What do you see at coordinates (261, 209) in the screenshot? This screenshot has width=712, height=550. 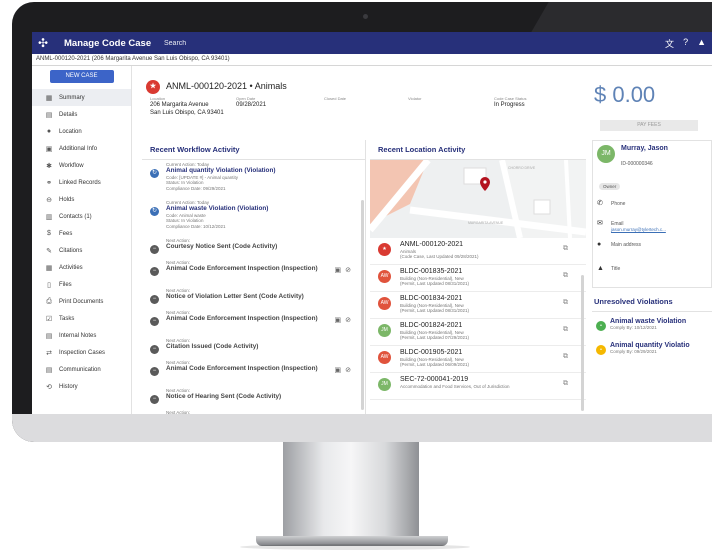 I see `workflow-title: Animal waste Violation (Violation)` at bounding box center [261, 209].